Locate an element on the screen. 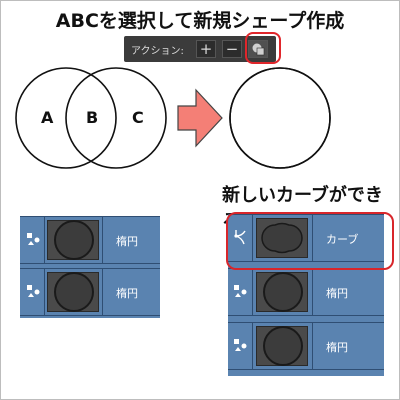  plus-icon: + is located at coordinates (206, 49).